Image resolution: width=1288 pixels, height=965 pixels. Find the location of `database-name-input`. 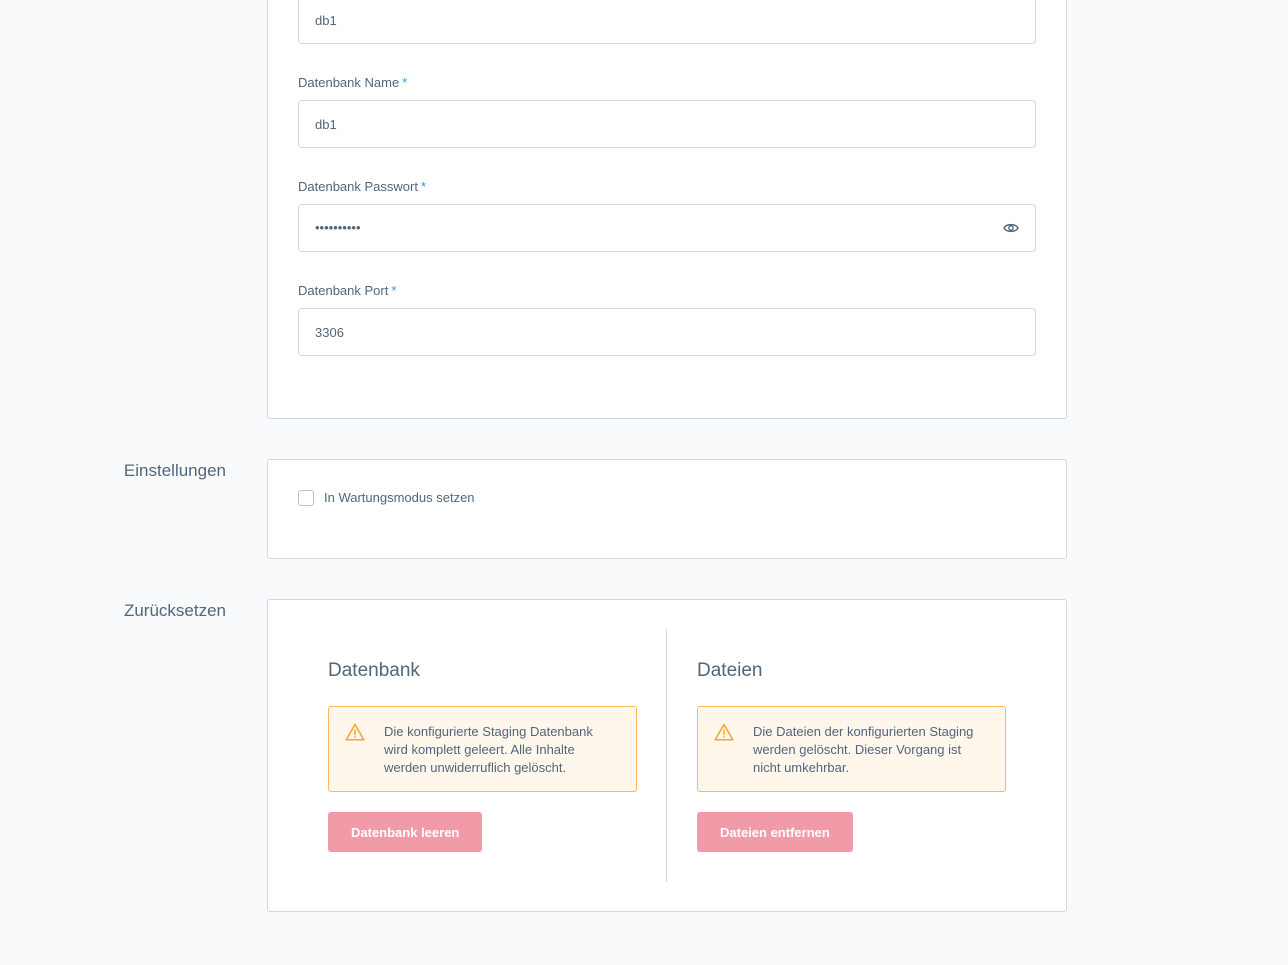

database-name-input is located at coordinates (667, 124).